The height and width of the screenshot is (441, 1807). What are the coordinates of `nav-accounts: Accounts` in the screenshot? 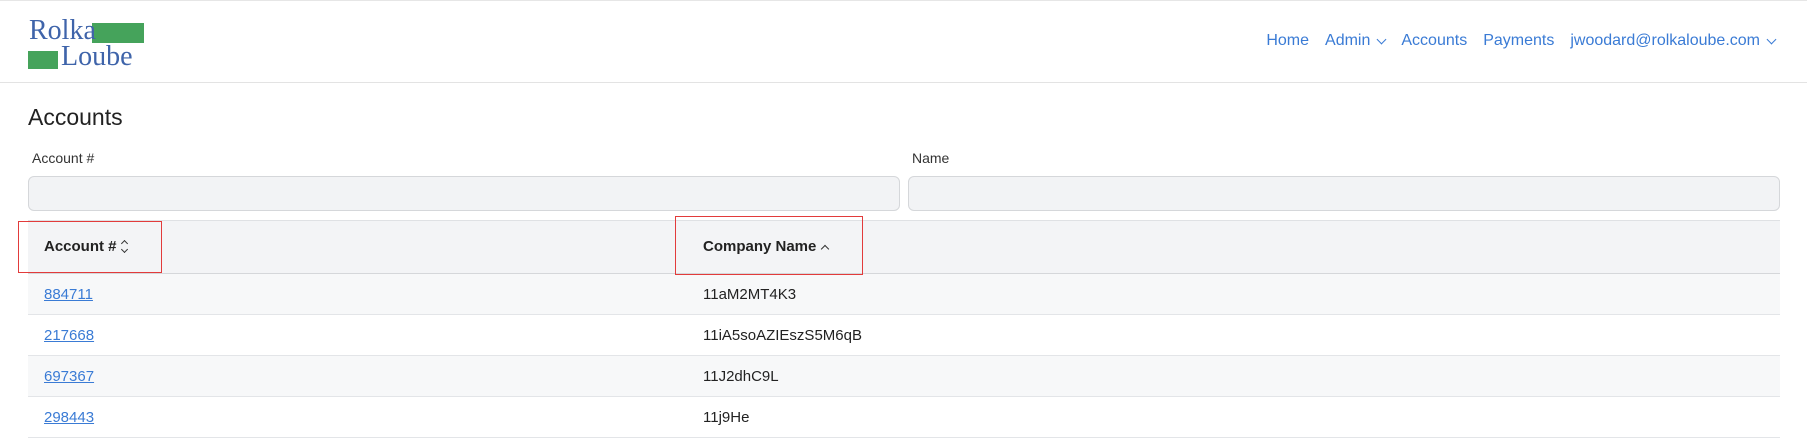 It's located at (1434, 41).